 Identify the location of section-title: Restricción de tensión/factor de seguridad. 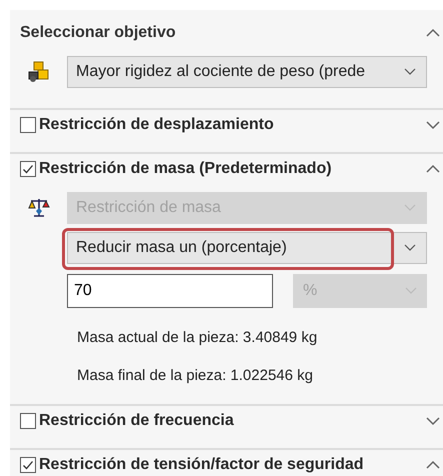
(232, 465).